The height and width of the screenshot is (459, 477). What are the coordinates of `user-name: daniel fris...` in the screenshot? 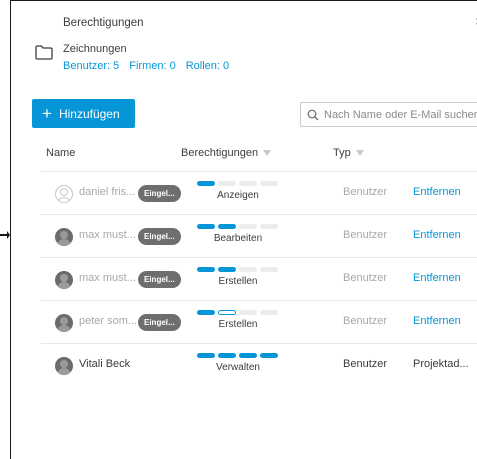 It's located at (107, 192).